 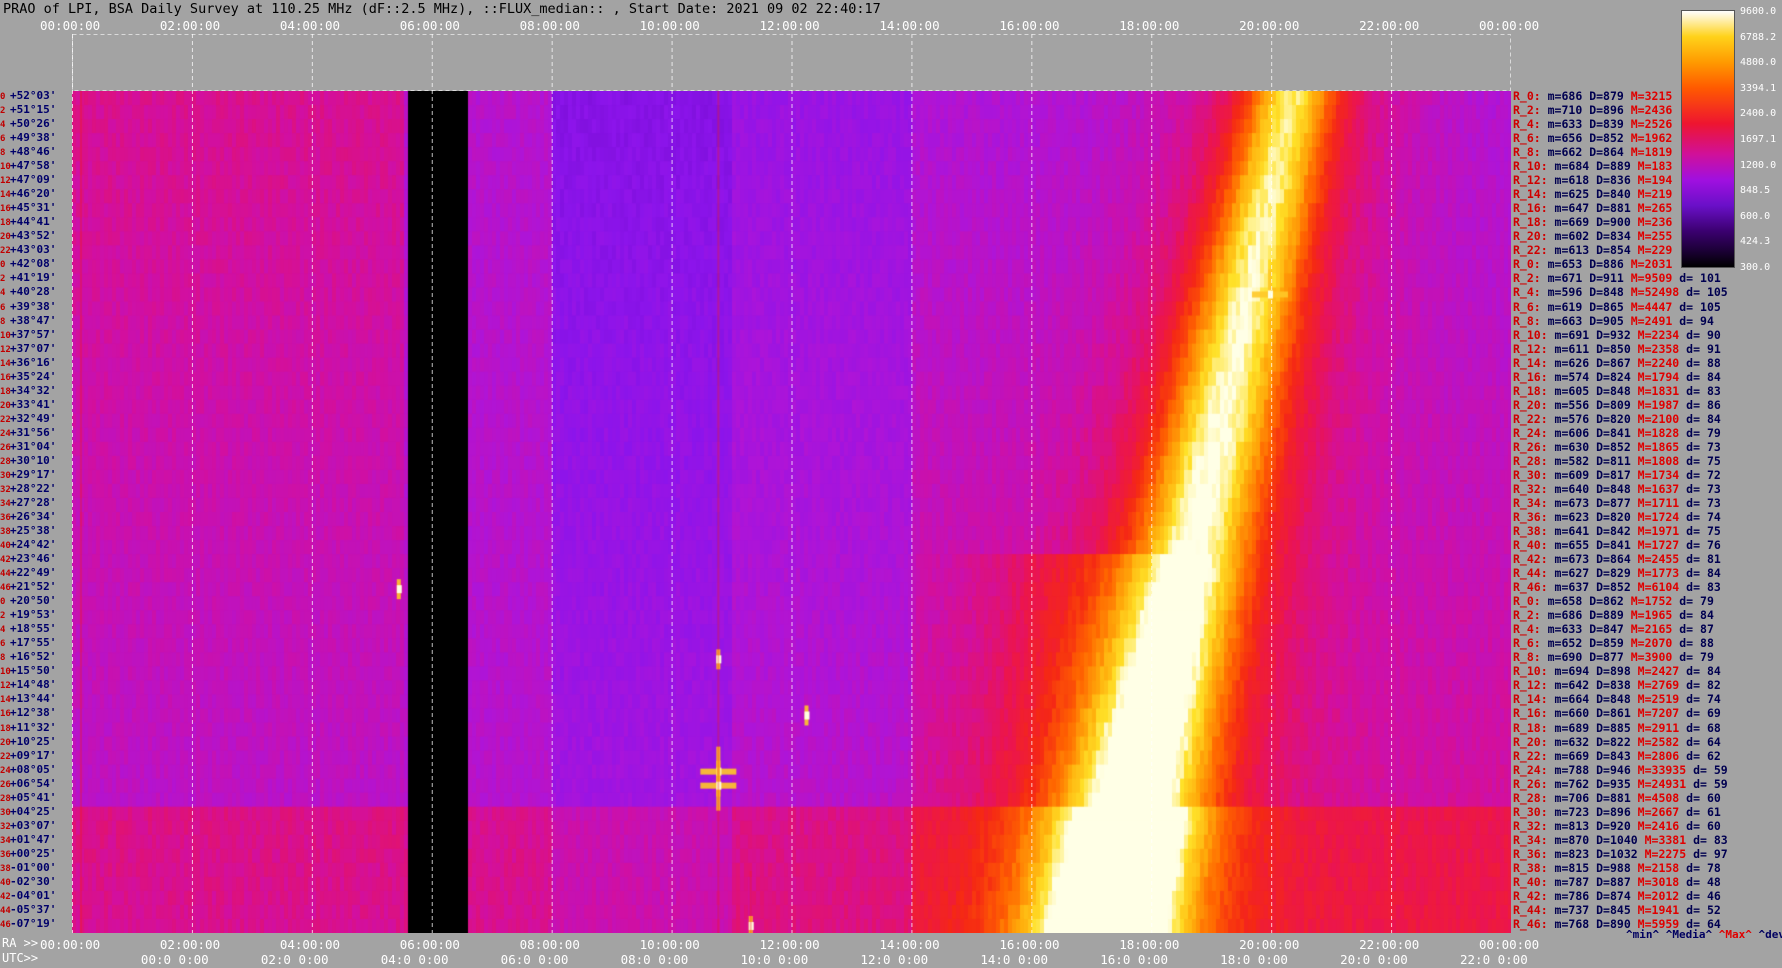 I want to click on stat-row: R_46: m=637 D=852 M=6104 d= 83, so click(x=1617, y=587).